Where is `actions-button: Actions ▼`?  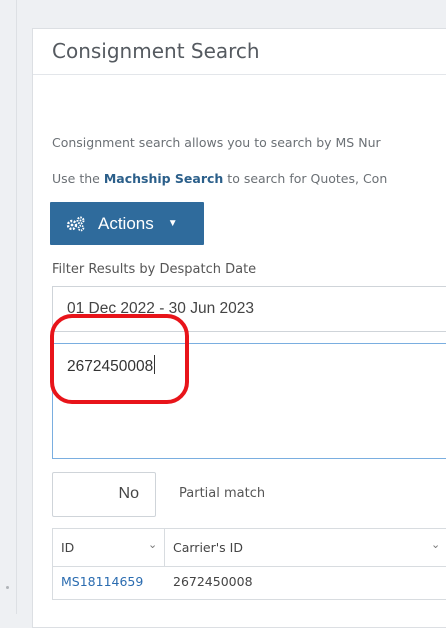
actions-button: Actions ▼ is located at coordinates (127, 223).